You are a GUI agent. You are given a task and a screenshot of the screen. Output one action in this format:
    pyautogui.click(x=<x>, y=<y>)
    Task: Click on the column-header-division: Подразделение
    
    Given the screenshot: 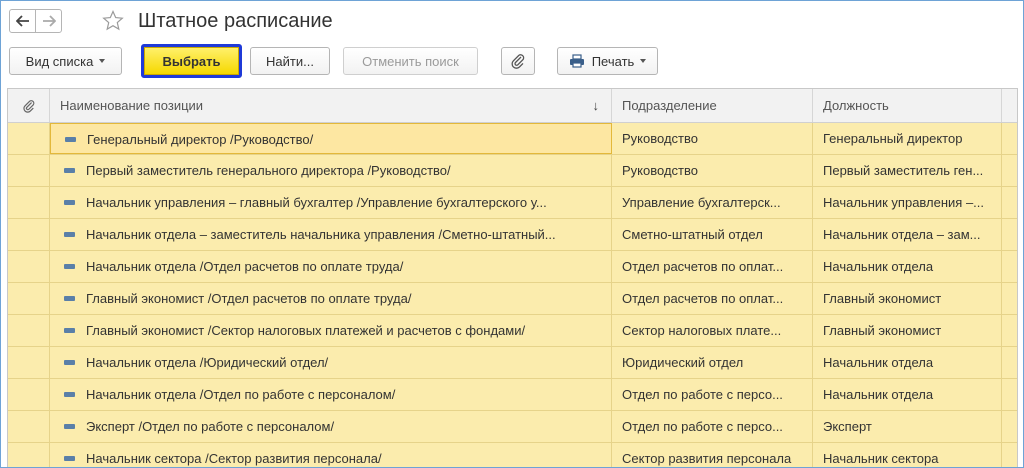 What is the action you would take?
    pyautogui.click(x=712, y=105)
    